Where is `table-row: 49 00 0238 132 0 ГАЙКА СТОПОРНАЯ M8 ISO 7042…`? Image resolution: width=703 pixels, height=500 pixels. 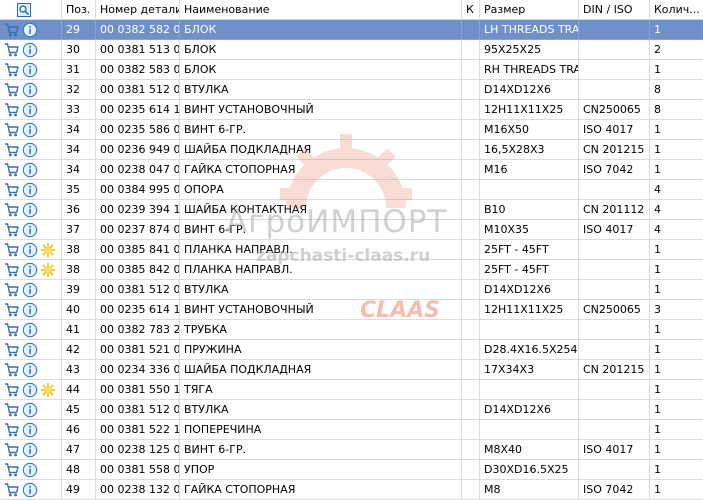 table-row: 49 00 0238 132 0 ГАЙКА СТОПОРНАЯ M8 ISO 7042… is located at coordinates (351, 490).